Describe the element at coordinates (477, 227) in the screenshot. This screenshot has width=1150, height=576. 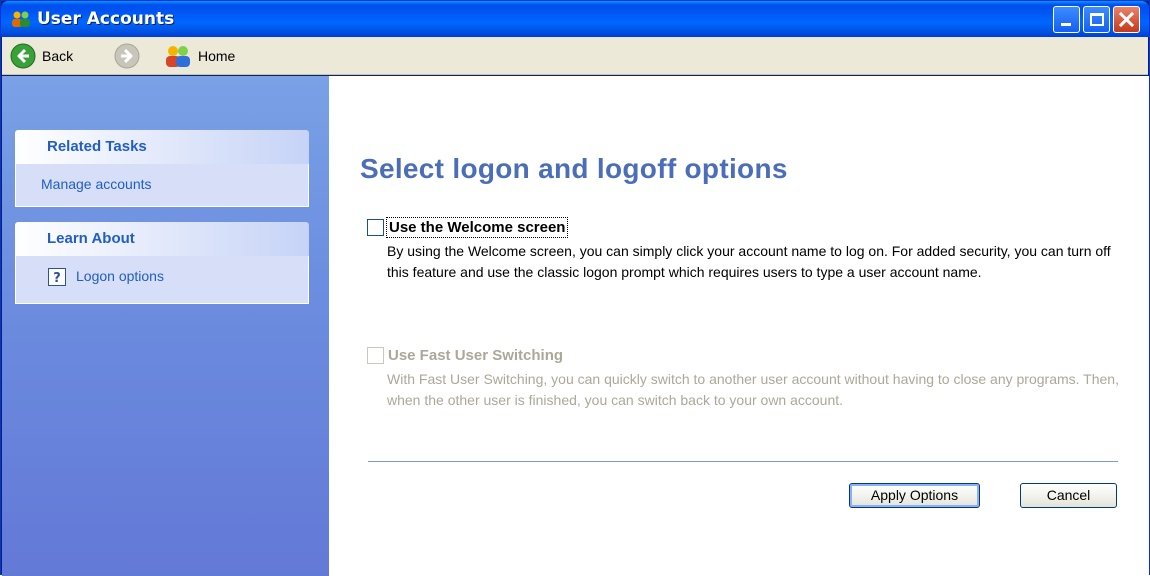
I see `welcome-screen-label: Use the Welcome screen` at that location.